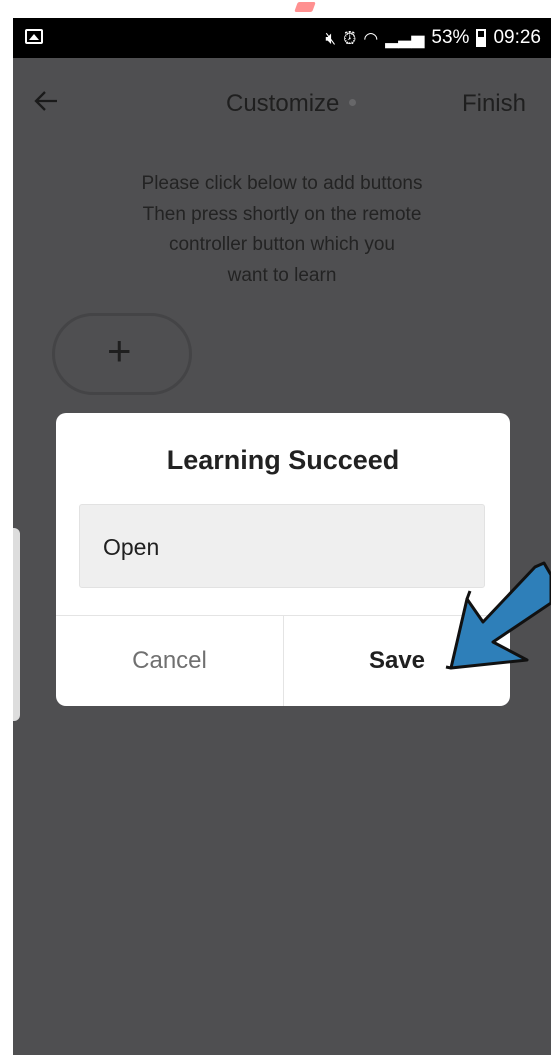  Describe the element at coordinates (352, 102) in the screenshot. I see `title-status-dot` at that location.